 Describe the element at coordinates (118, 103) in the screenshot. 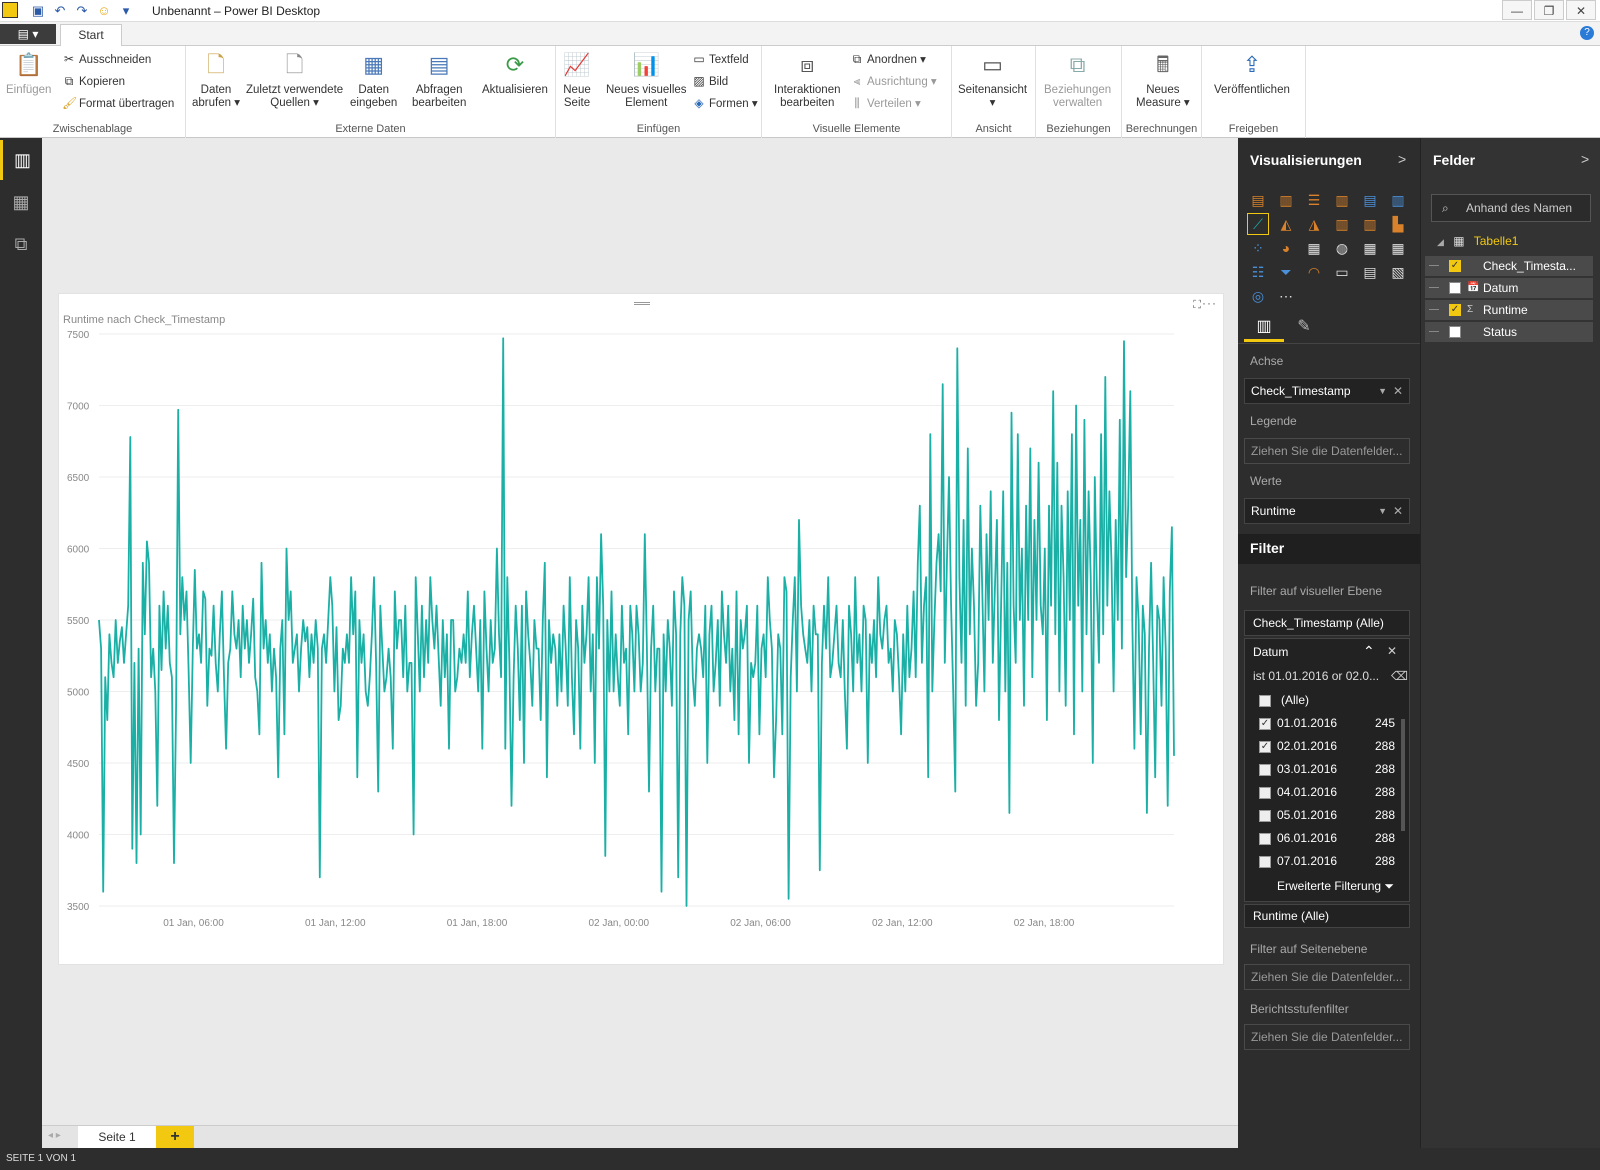

I see `format-painter-button: 🖌 Format übertragen` at that location.